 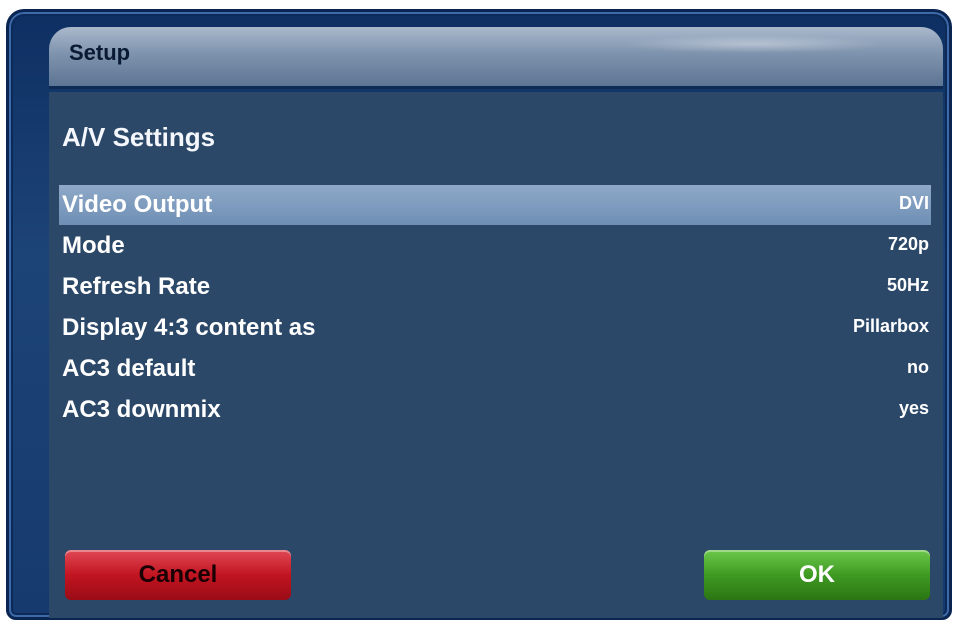 What do you see at coordinates (495, 369) in the screenshot?
I see `setting-row-ac3-default: AC3 default no` at bounding box center [495, 369].